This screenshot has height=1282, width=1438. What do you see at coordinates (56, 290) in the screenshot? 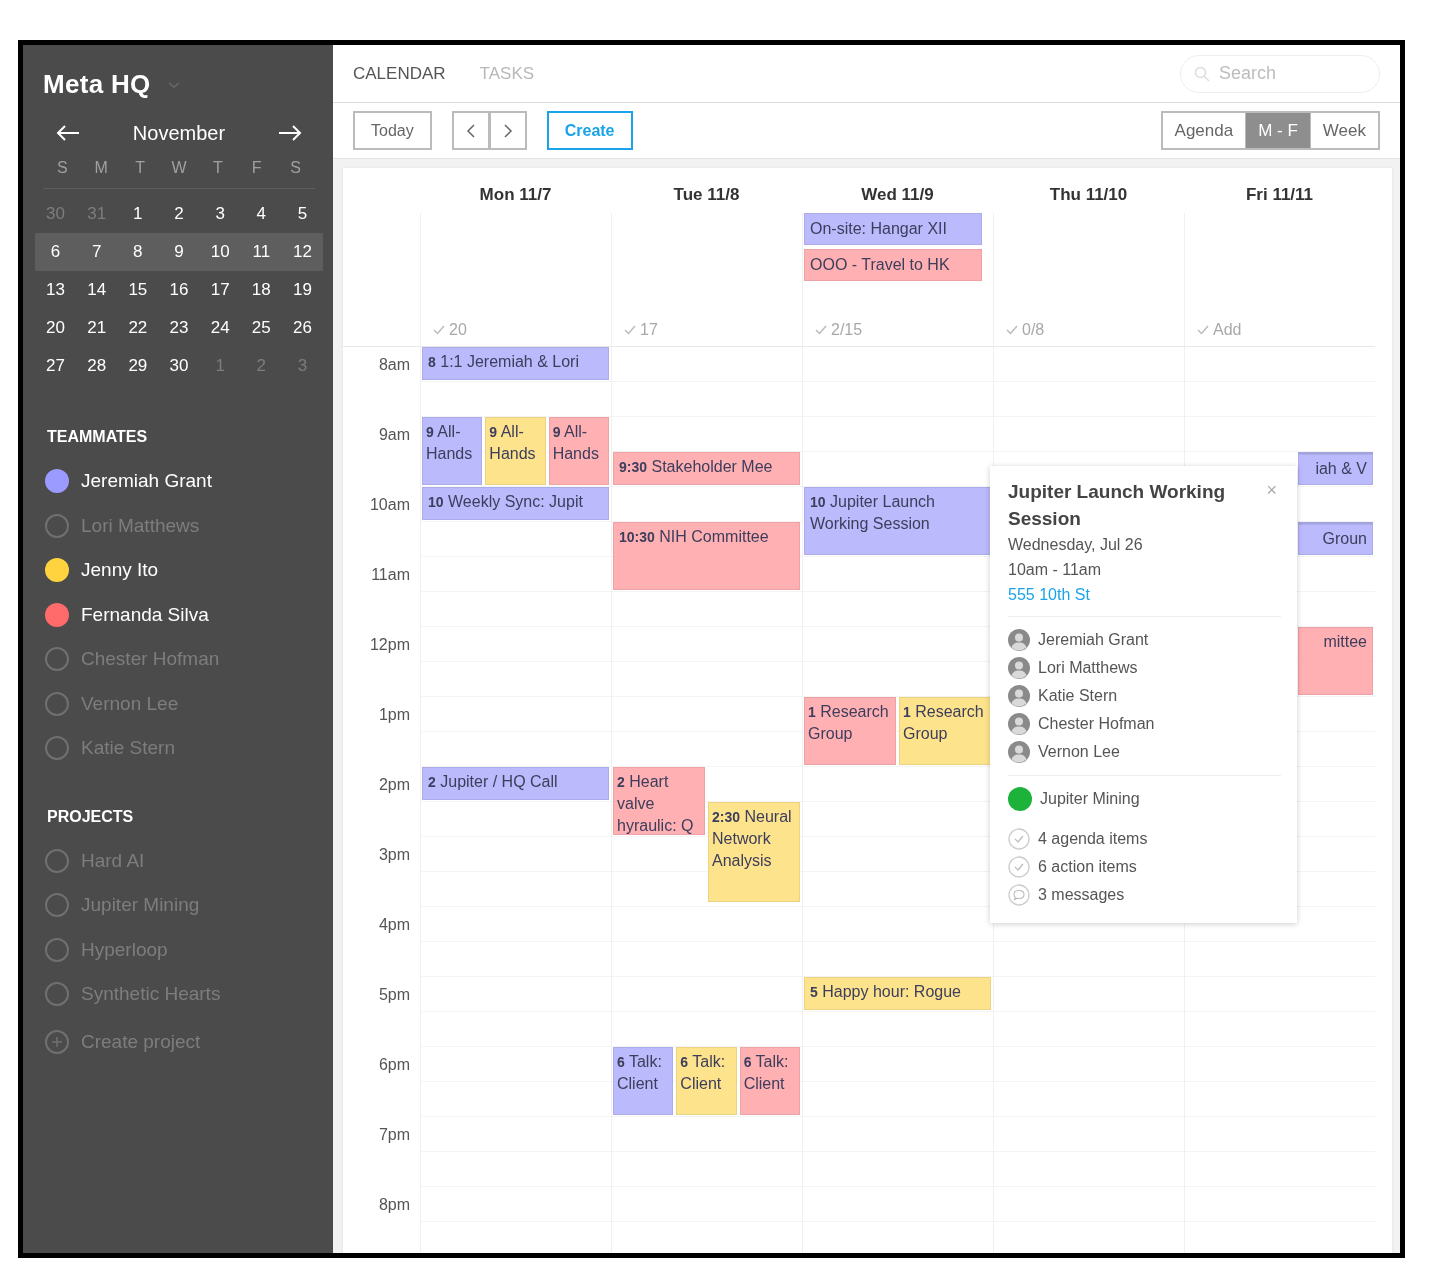
I see `calendar-day: 13` at bounding box center [56, 290].